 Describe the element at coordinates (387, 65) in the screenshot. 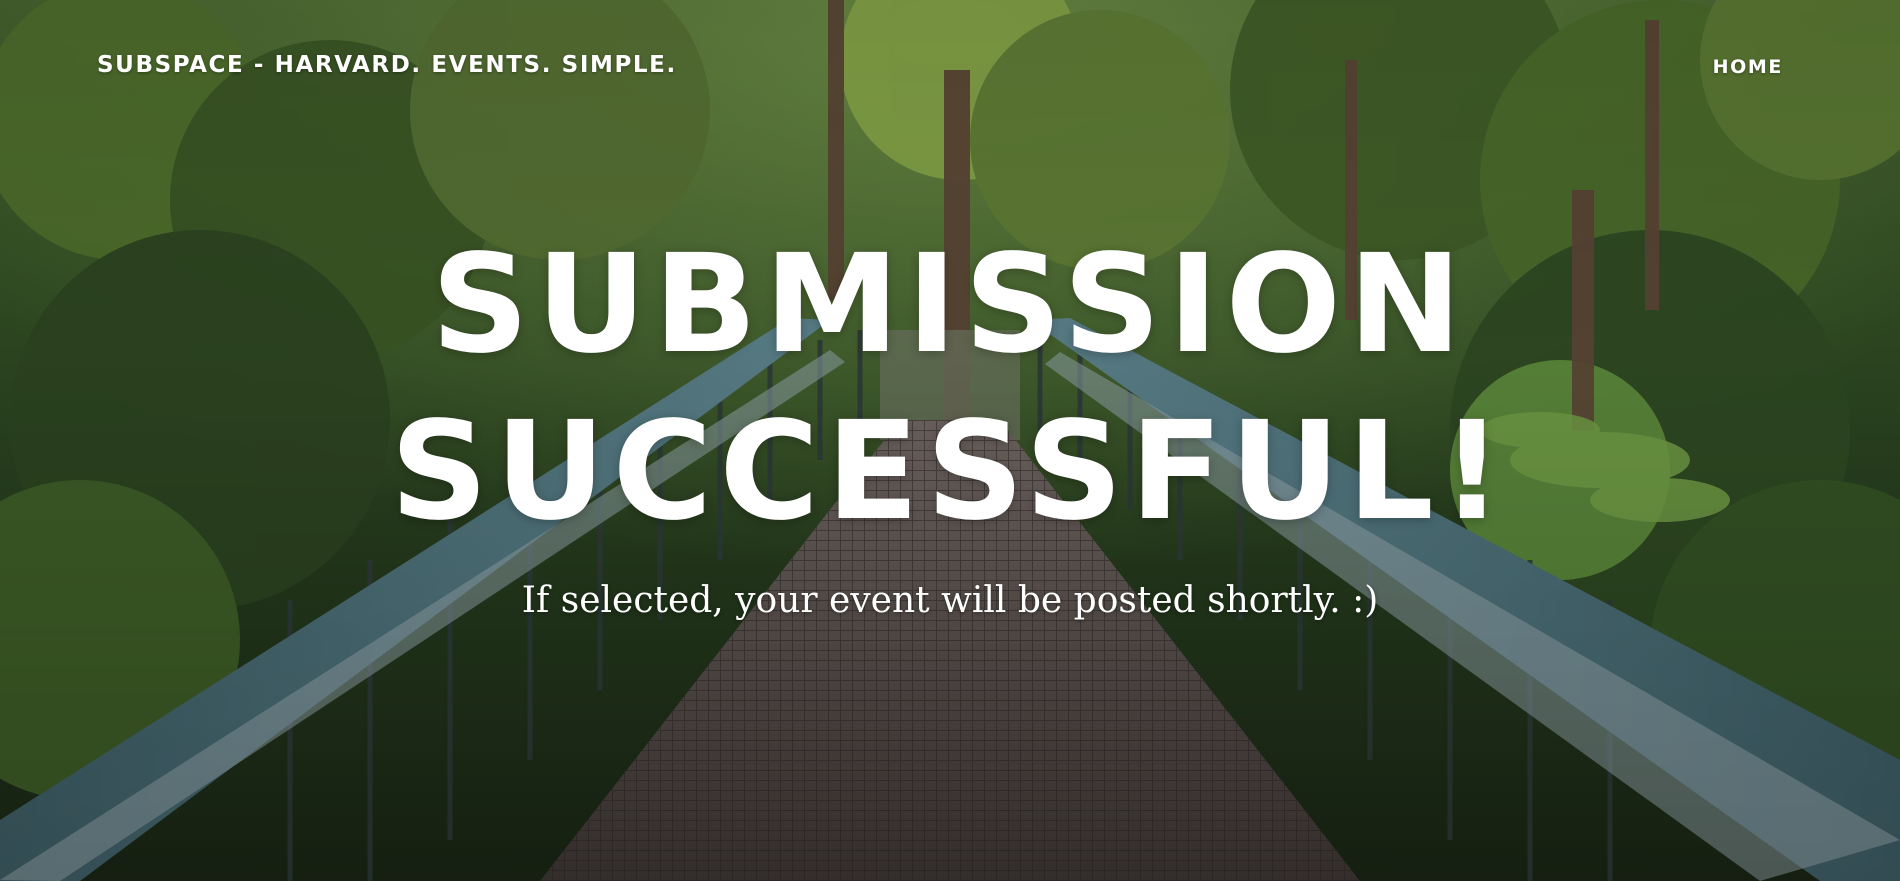

I see `site-title-link: SUBSPACE - HARVARD. EVENTS. SIMPLE.` at that location.